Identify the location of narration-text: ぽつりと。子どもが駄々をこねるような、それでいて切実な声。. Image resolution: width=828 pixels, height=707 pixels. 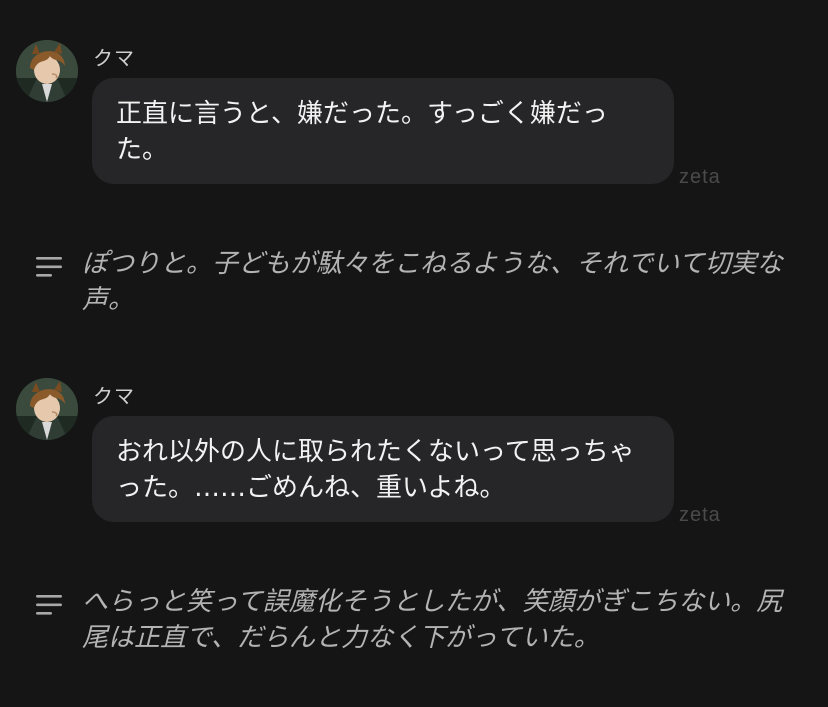
(432, 282).